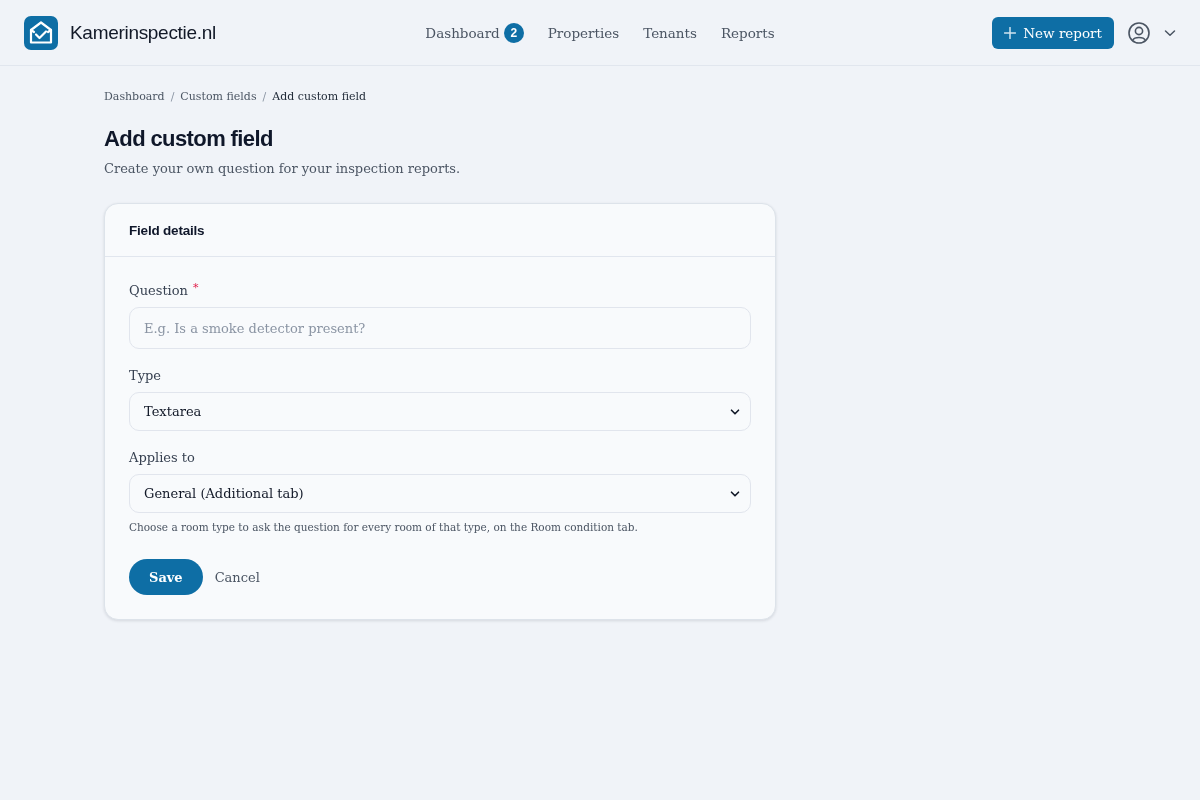 This screenshot has width=1200, height=800. What do you see at coordinates (513, 32) in the screenshot?
I see `count-badge: 2` at bounding box center [513, 32].